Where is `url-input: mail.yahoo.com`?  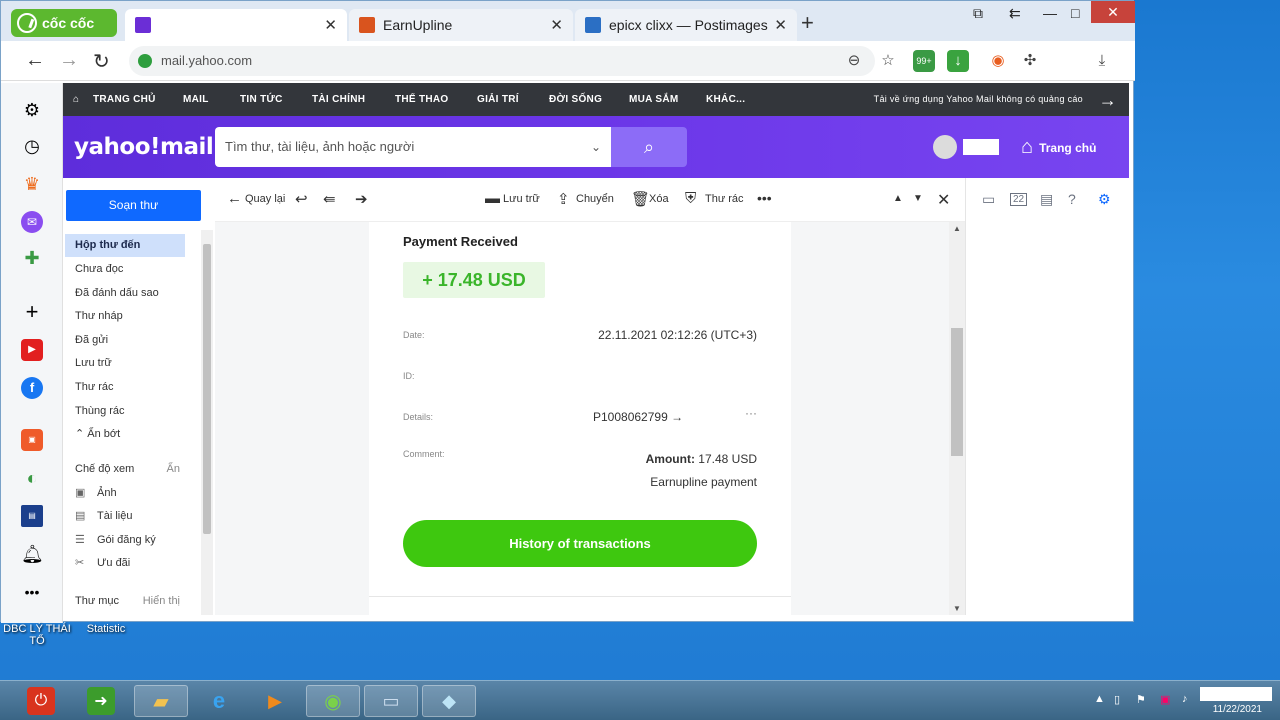
url-input: mail.yahoo.com is located at coordinates (502, 61).